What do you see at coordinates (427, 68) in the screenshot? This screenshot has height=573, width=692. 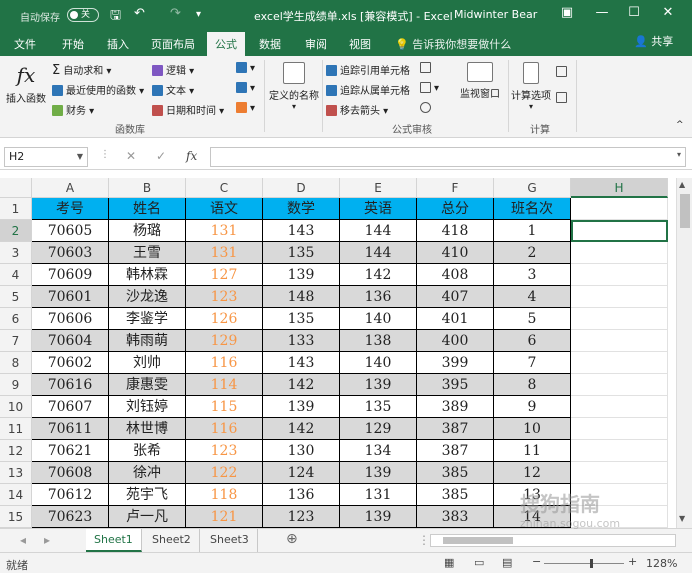 I see `show-formulas-button` at bounding box center [427, 68].